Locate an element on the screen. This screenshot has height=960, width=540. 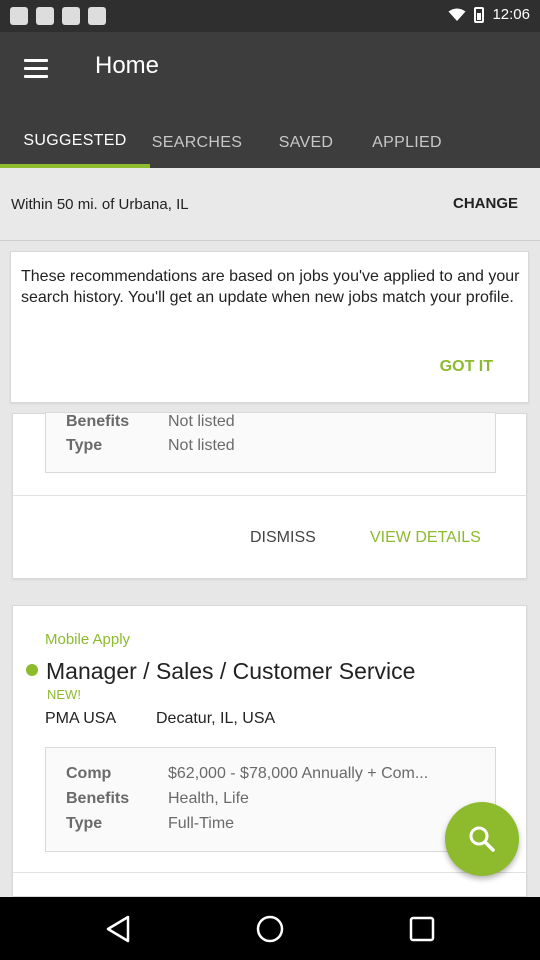
back-icon is located at coordinates (118, 929).